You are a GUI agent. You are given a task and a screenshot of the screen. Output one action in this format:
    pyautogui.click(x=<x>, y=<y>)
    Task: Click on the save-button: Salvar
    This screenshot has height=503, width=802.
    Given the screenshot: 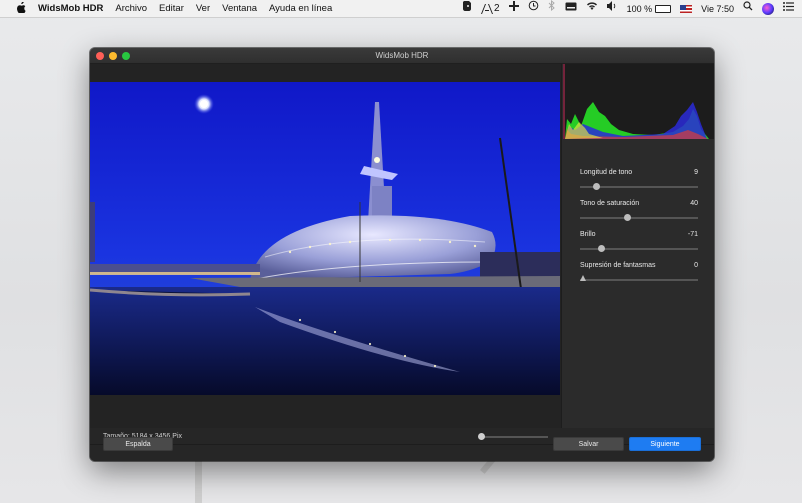 What is the action you would take?
    pyautogui.click(x=588, y=444)
    